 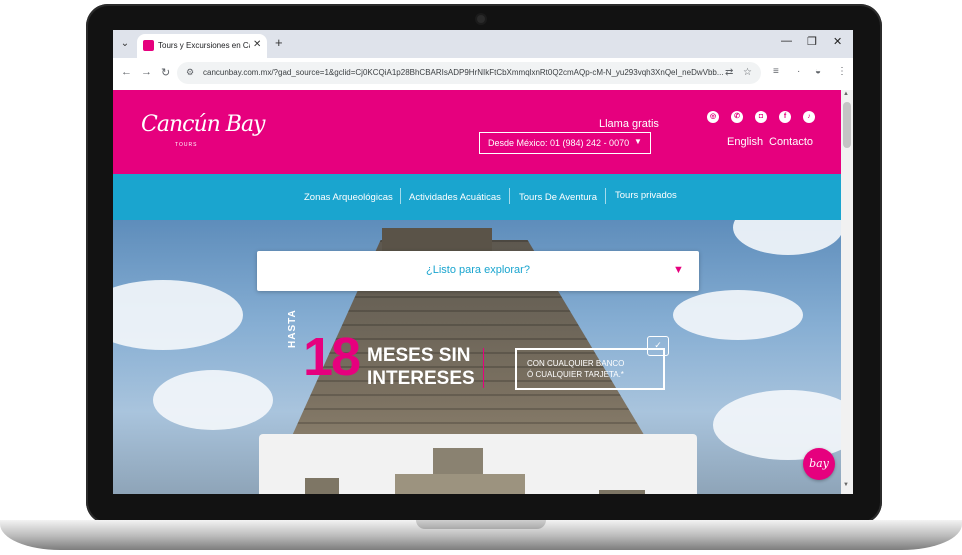 I want to click on chevron-down-icon: ▼, so click(x=638, y=141).